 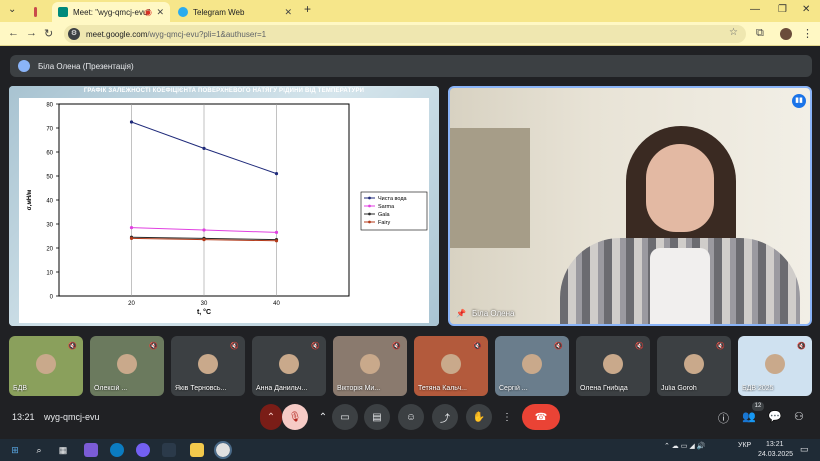 I want to click on participant-tile: 🔇 Julia Goroh, so click(x=694, y=366).